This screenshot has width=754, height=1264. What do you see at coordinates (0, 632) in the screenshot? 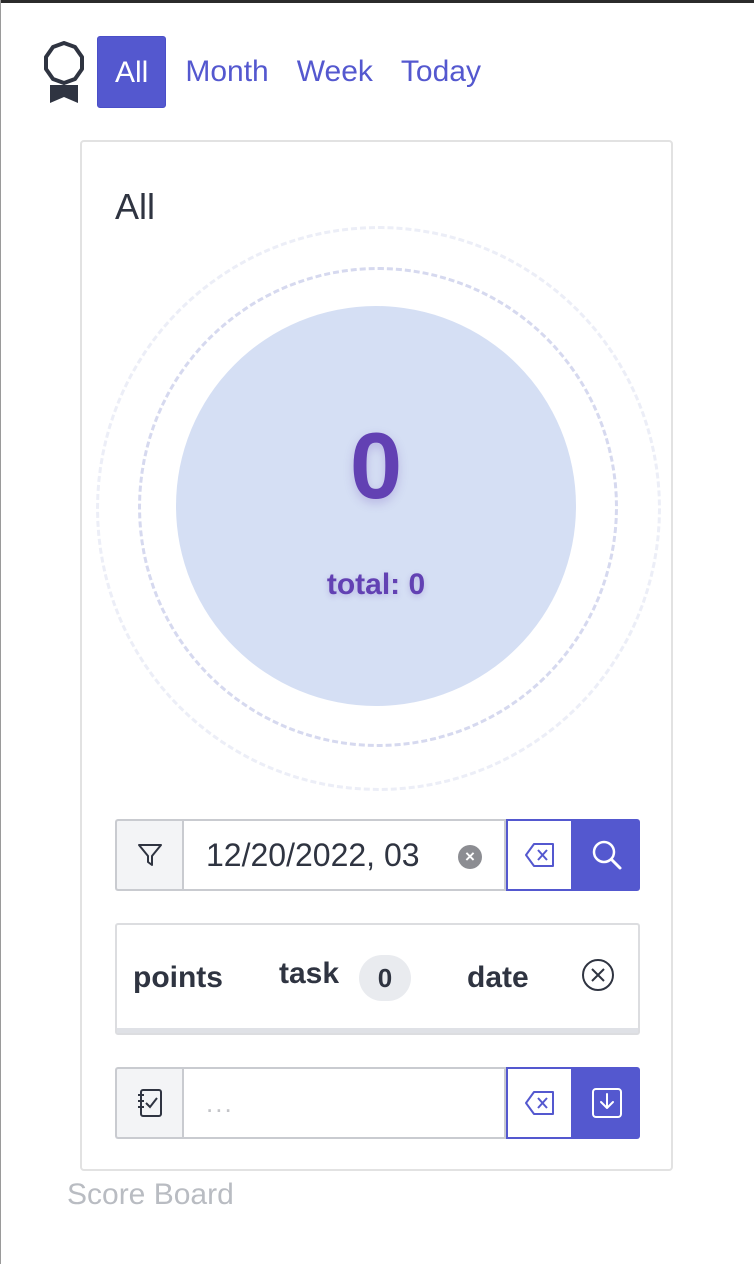
I see `window-left-edge` at bounding box center [0, 632].